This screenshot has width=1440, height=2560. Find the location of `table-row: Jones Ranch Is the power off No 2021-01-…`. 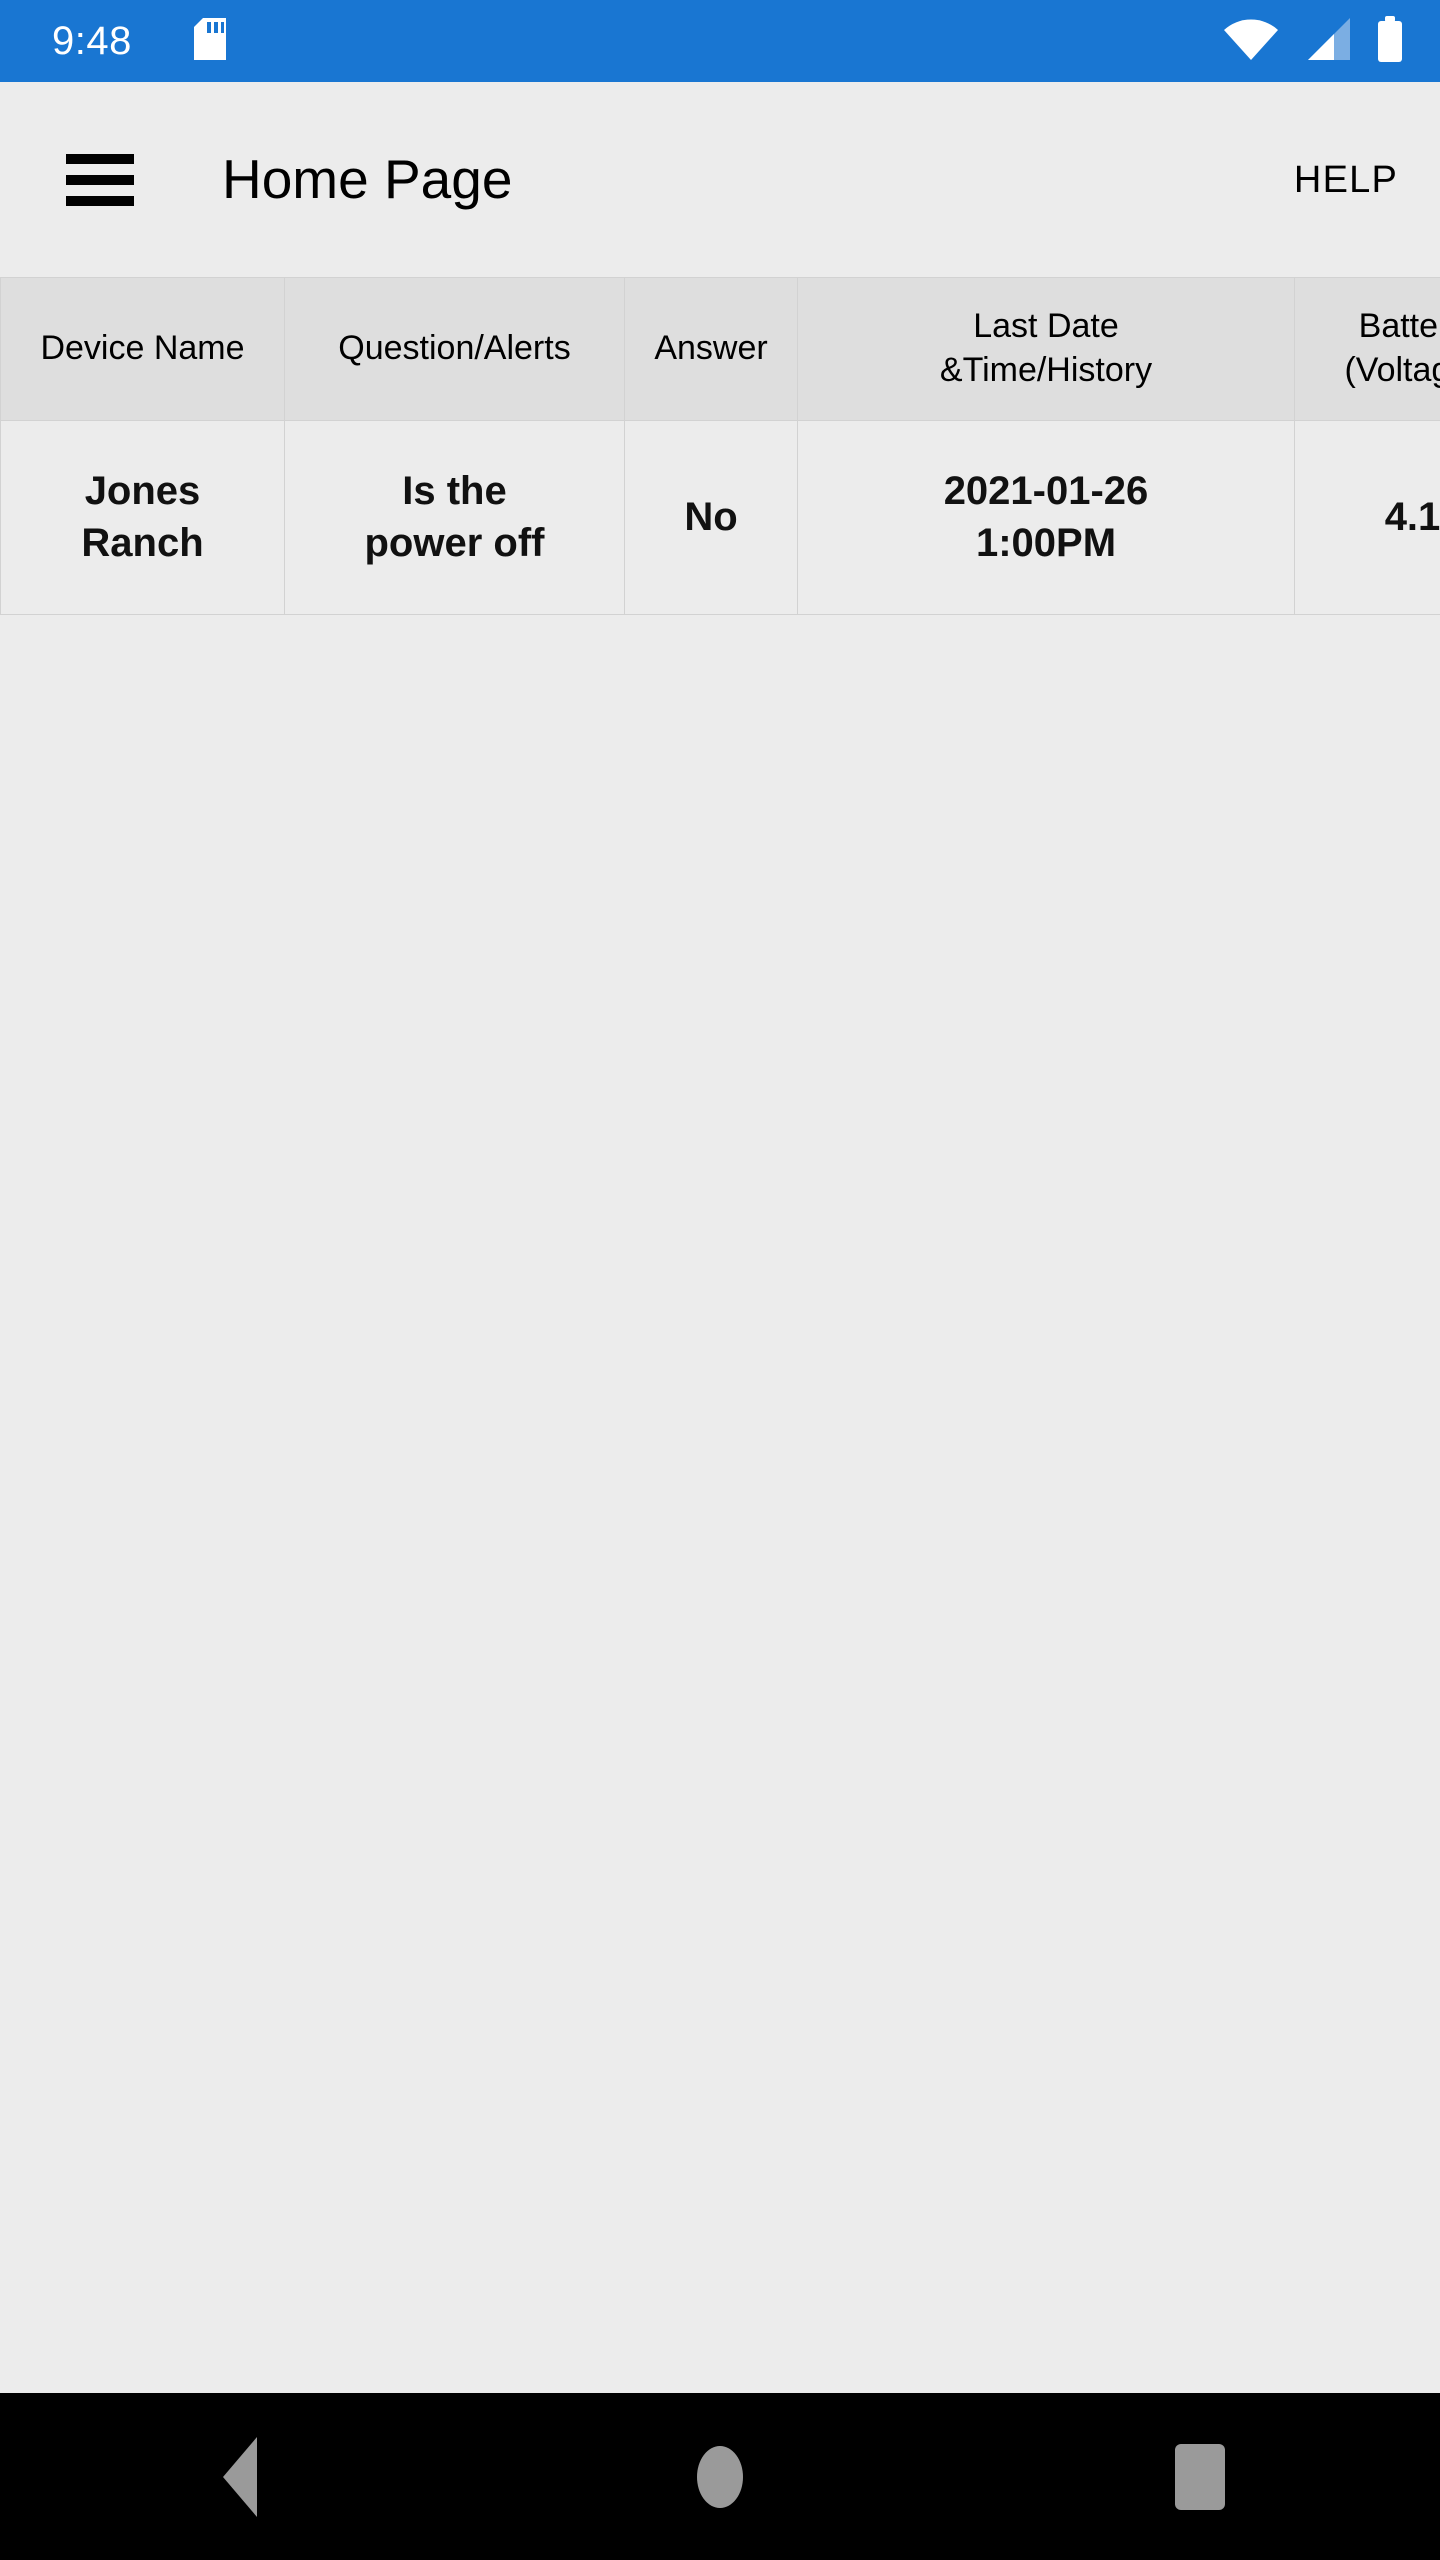

table-row: Jones Ranch Is the power off No 2021-01-… is located at coordinates (720, 517).